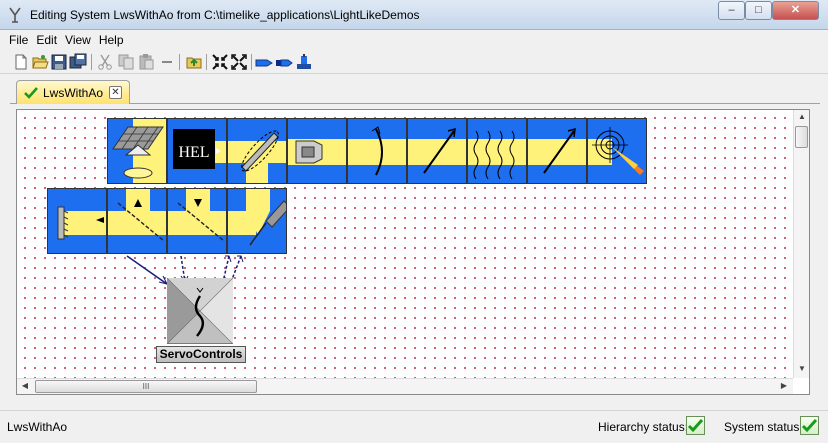 This screenshot has width=828, height=443. I want to click on menu-view: View, so click(78, 38).